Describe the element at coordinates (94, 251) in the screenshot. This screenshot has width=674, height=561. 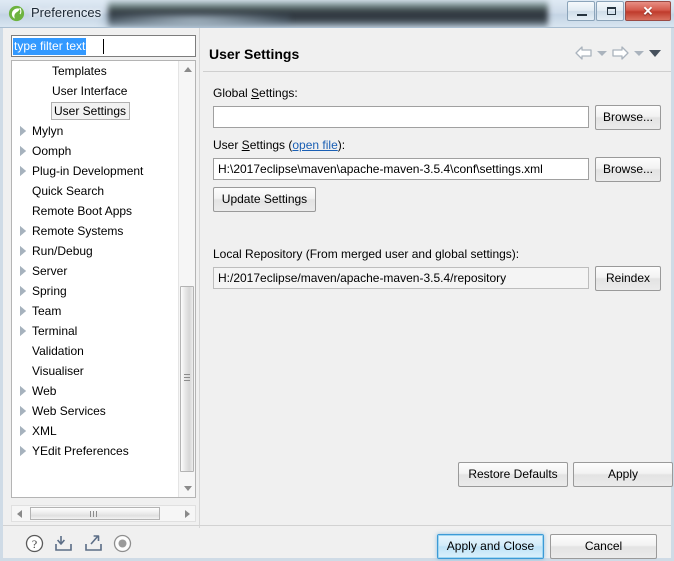
I see `sidebar-item-run-debug: Run/Debug` at that location.